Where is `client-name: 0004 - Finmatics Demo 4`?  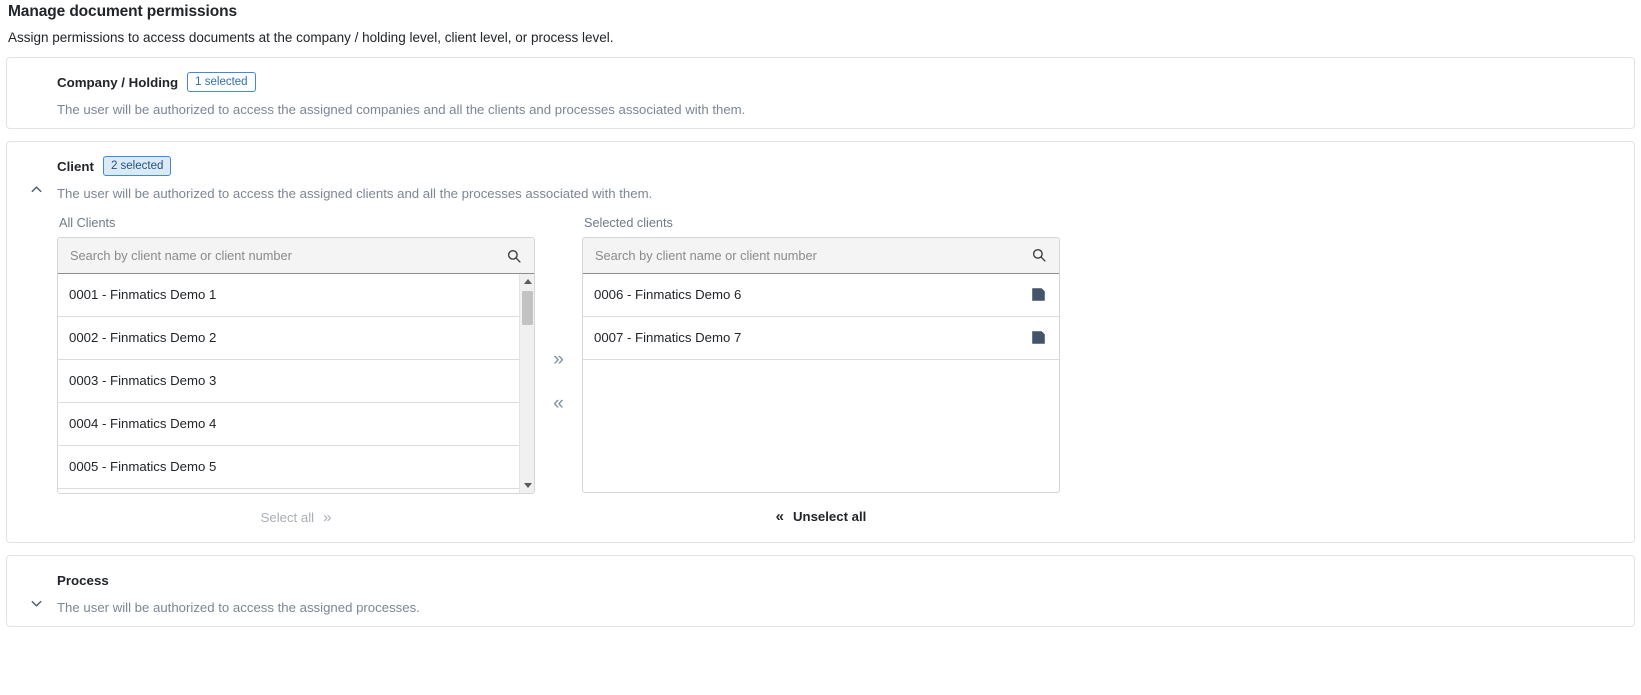 client-name: 0004 - Finmatics Demo 4 is located at coordinates (143, 424).